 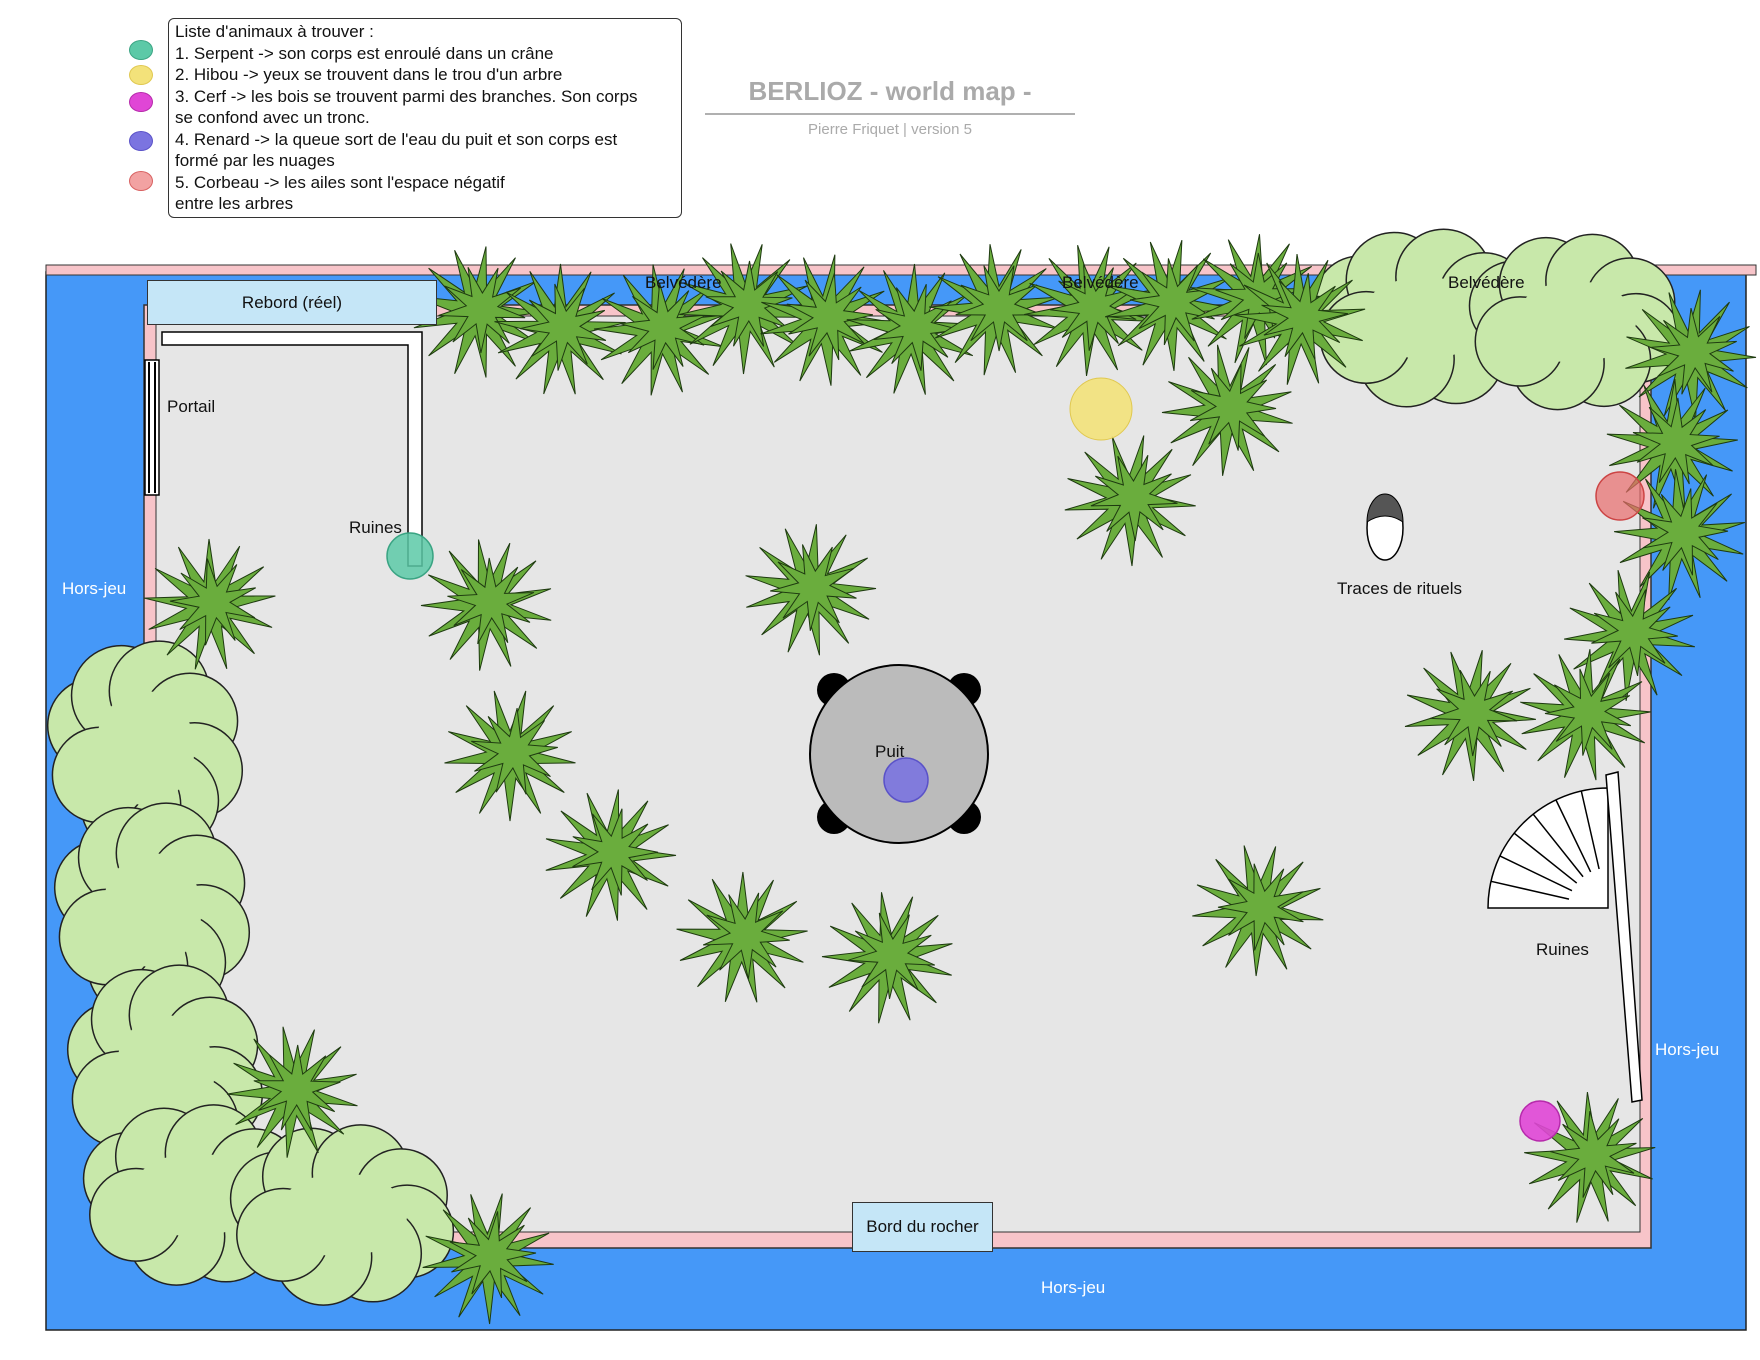 What do you see at coordinates (141, 75) in the screenshot?
I see `legend-marker-hibou` at bounding box center [141, 75].